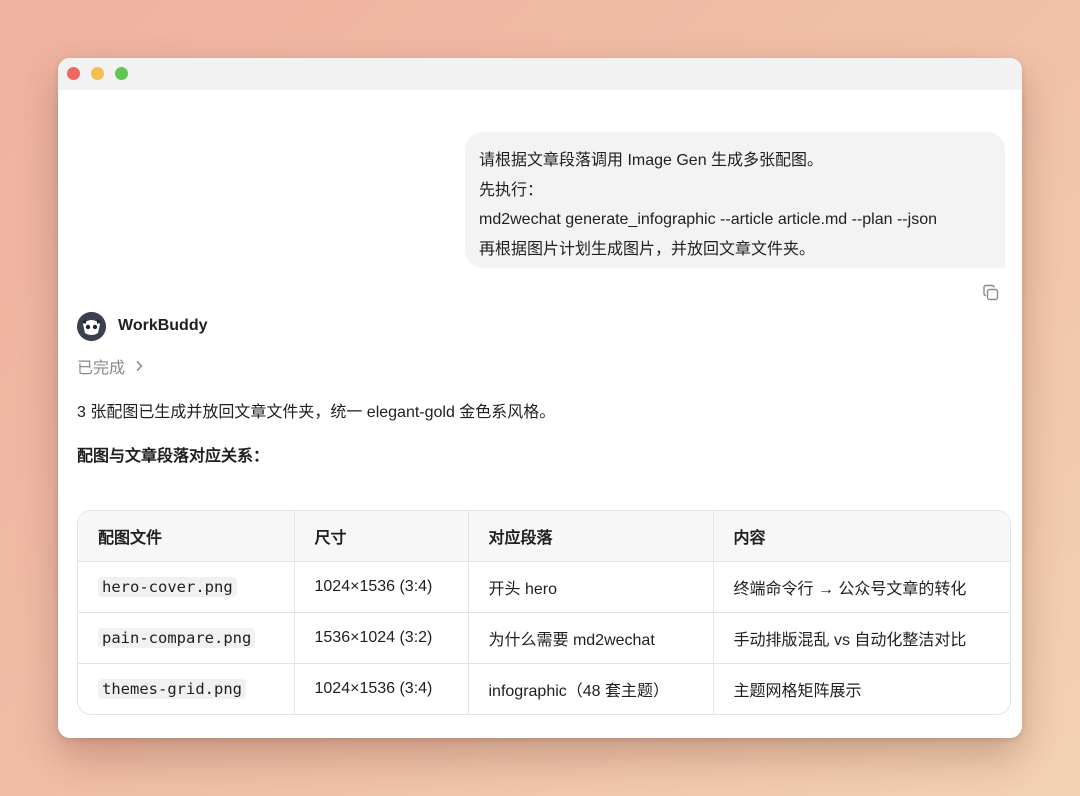  I want to click on table-cell-filename: themes-grid.png, so click(186, 688).